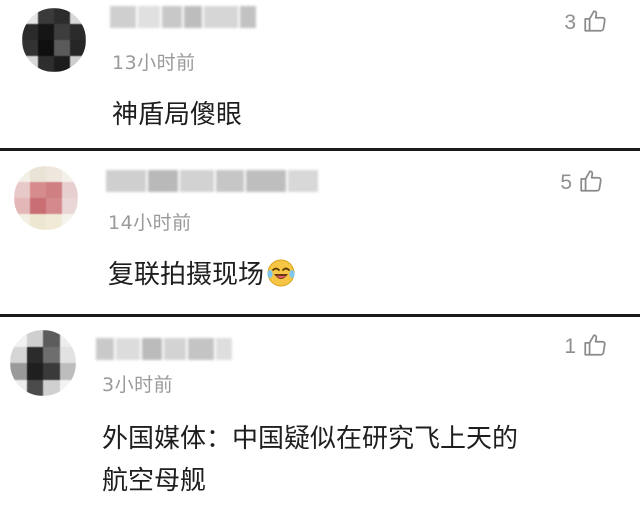 Image resolution: width=640 pixels, height=508 pixels. I want to click on comment-timestamp: 13小时前, so click(154, 63).